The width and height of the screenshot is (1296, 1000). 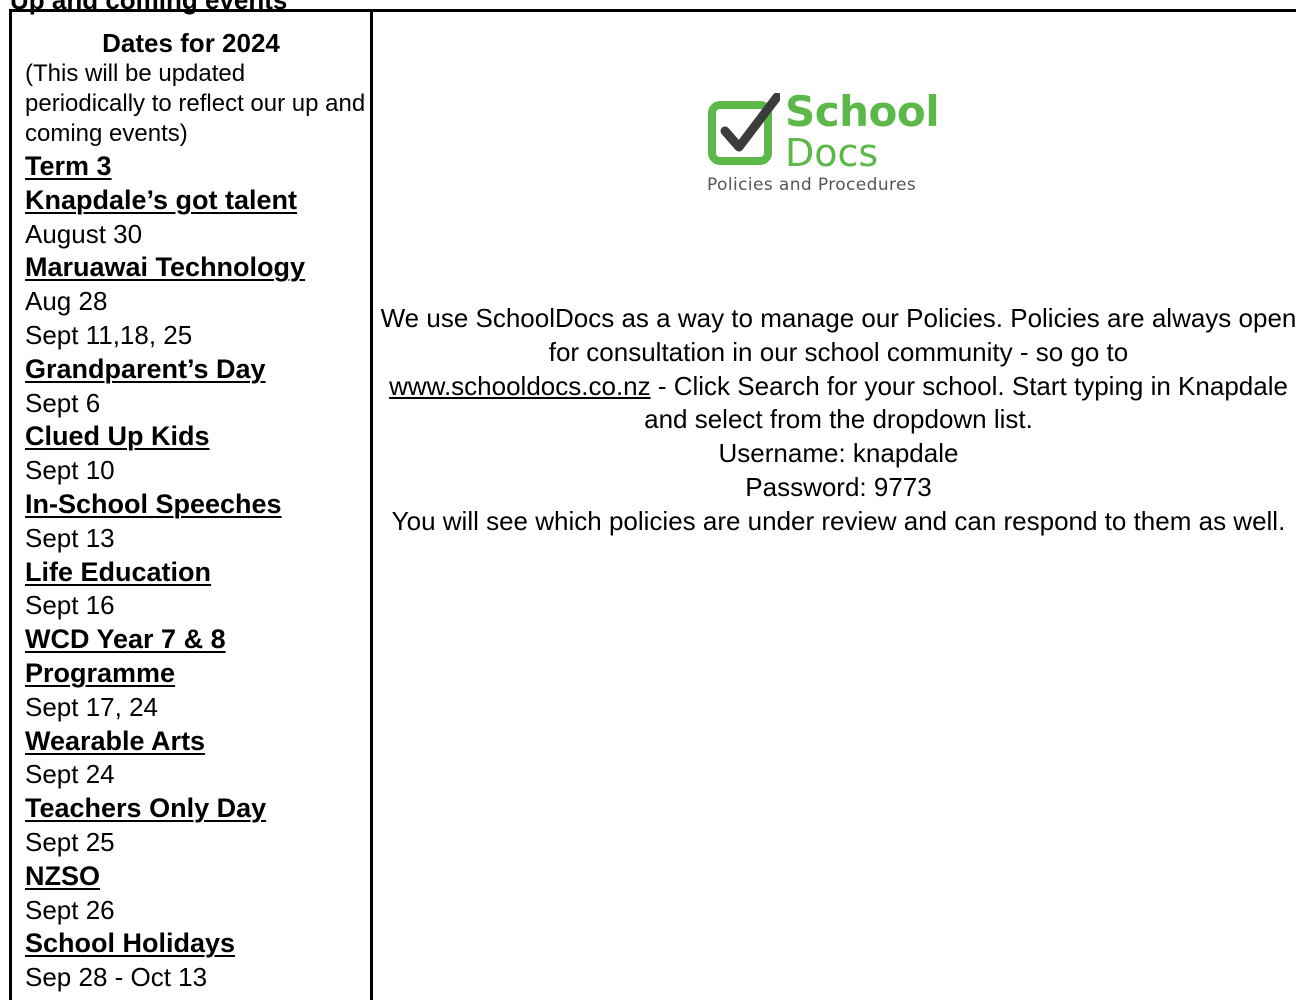 I want to click on event-date: Sept 13, so click(x=70, y=537).